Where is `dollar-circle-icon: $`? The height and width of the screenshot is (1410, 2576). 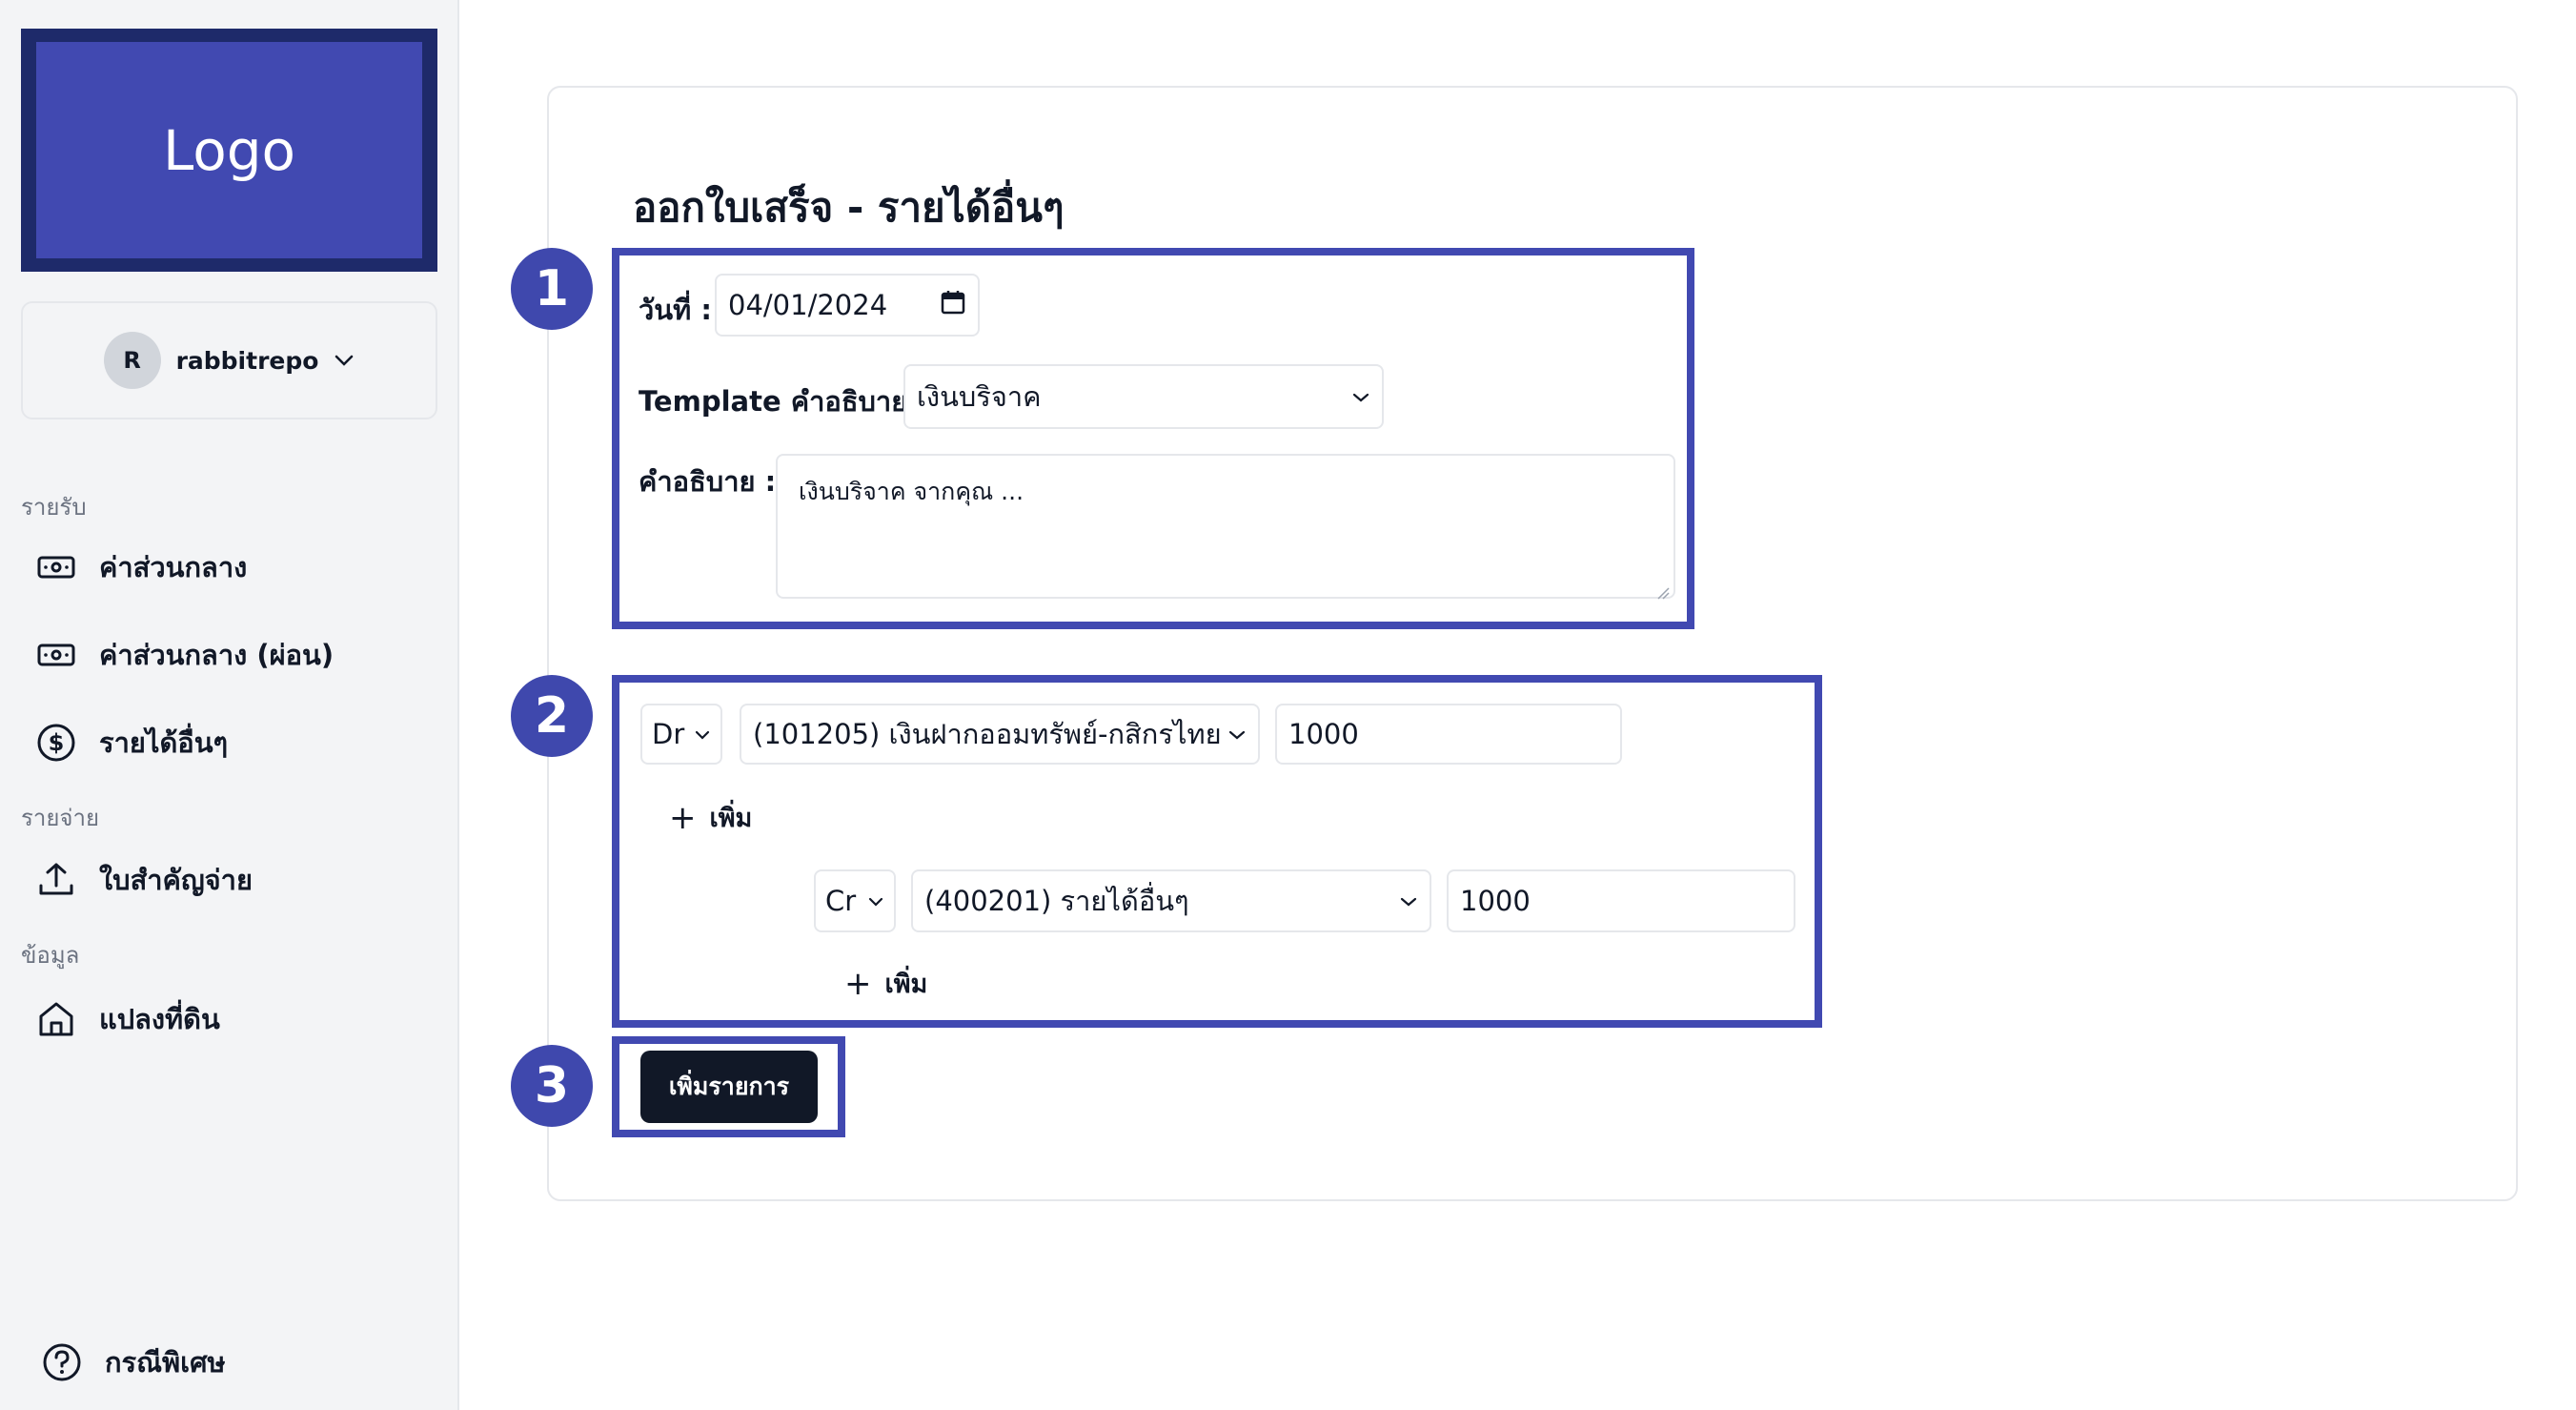
dollar-circle-icon: $ is located at coordinates (56, 743).